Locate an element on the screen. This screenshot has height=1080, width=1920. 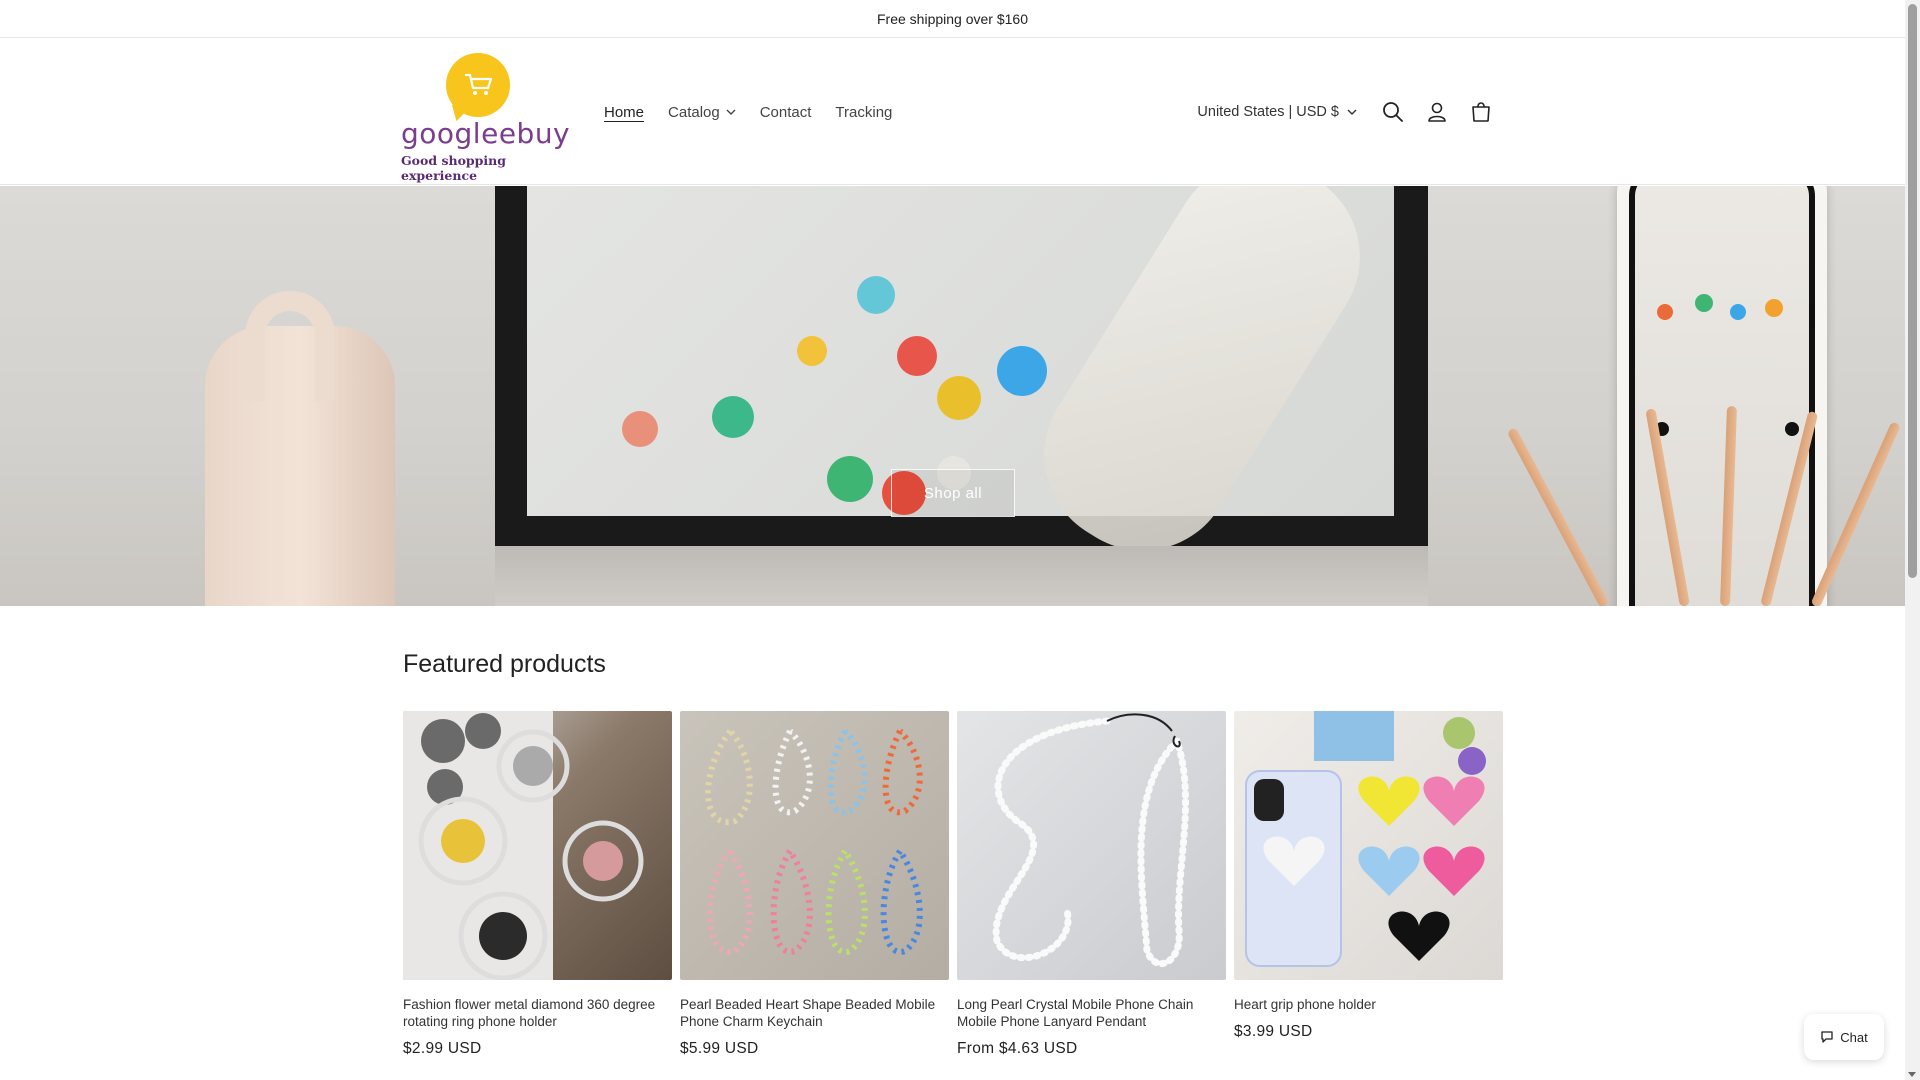
announcement-bar: Free shipping over $160 is located at coordinates (952, 19).